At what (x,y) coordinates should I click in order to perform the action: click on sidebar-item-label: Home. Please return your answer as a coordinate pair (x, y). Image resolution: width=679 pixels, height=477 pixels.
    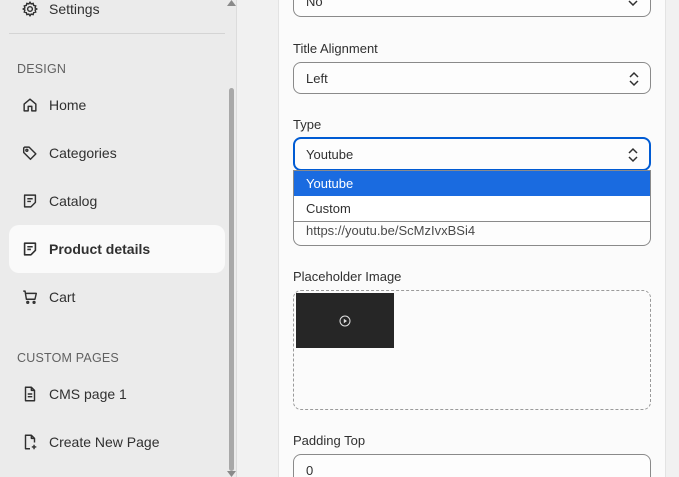
    Looking at the image, I should click on (68, 105).